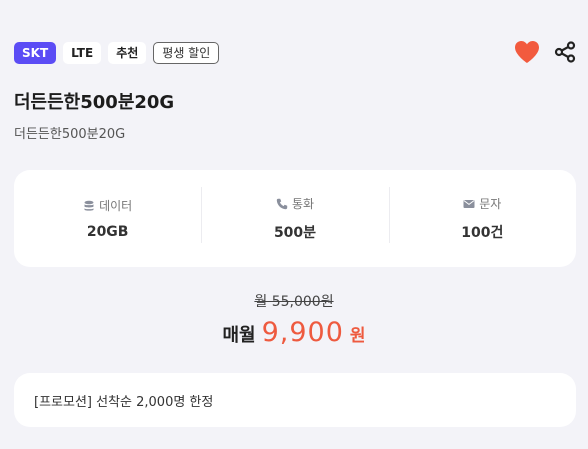  Describe the element at coordinates (124, 402) in the screenshot. I see `promotion-text: [프로모션] 선착순 2,000명 한정` at that location.